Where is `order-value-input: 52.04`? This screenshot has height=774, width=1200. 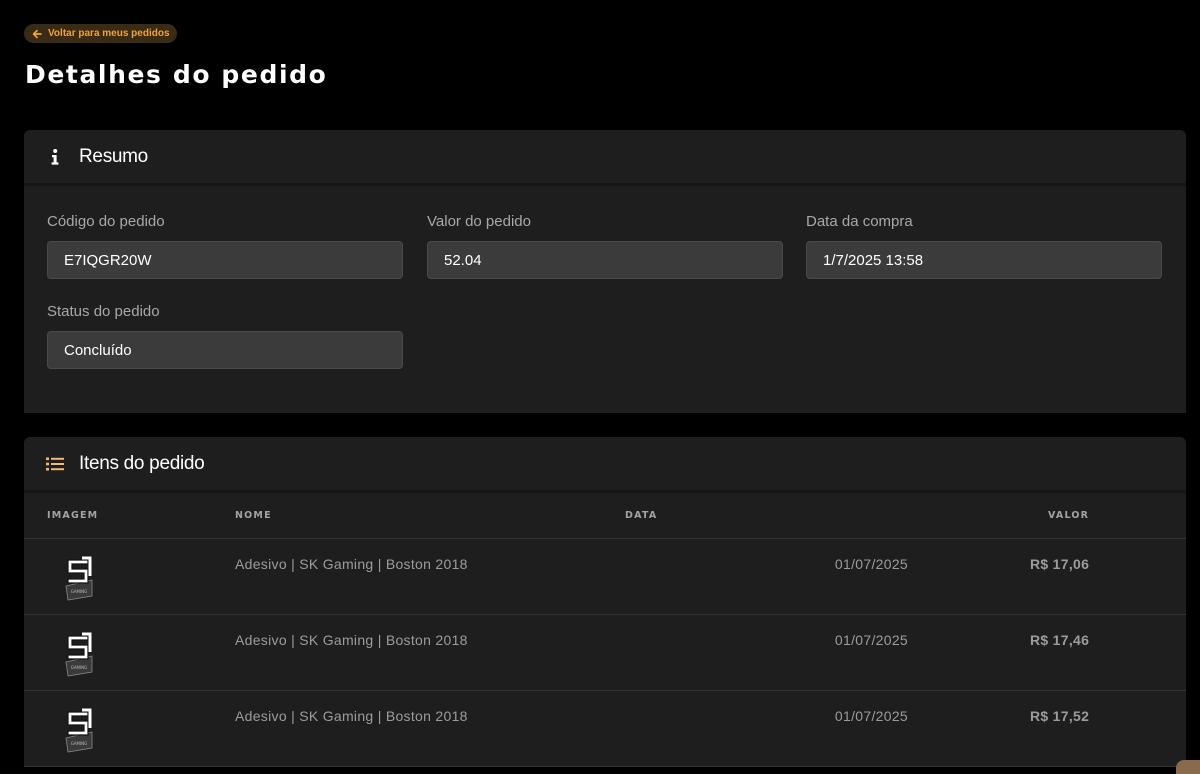
order-value-input: 52.04 is located at coordinates (605, 260).